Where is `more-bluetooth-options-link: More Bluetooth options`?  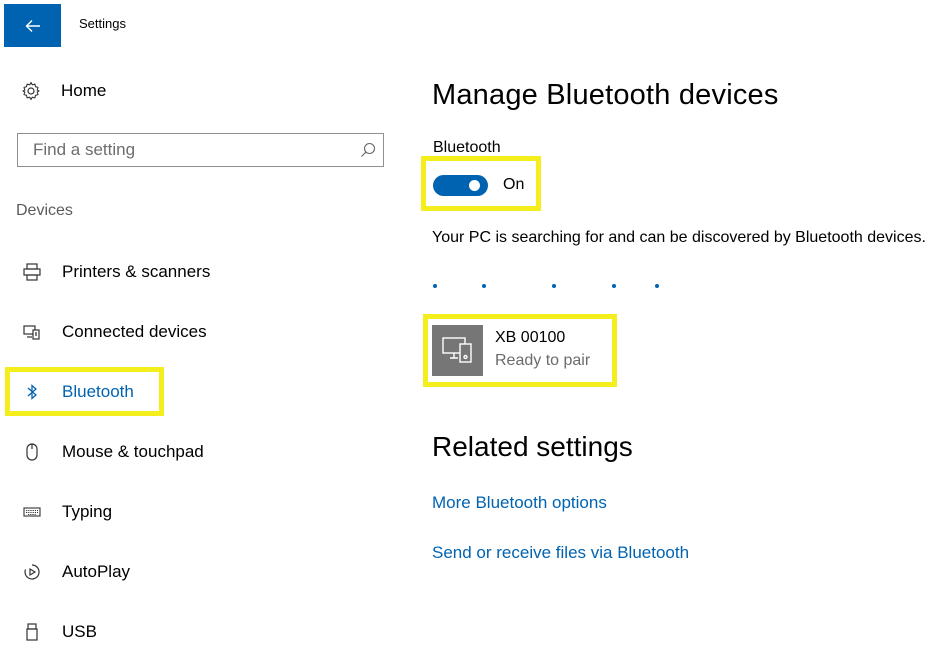
more-bluetooth-options-link: More Bluetooth options is located at coordinates (519, 503).